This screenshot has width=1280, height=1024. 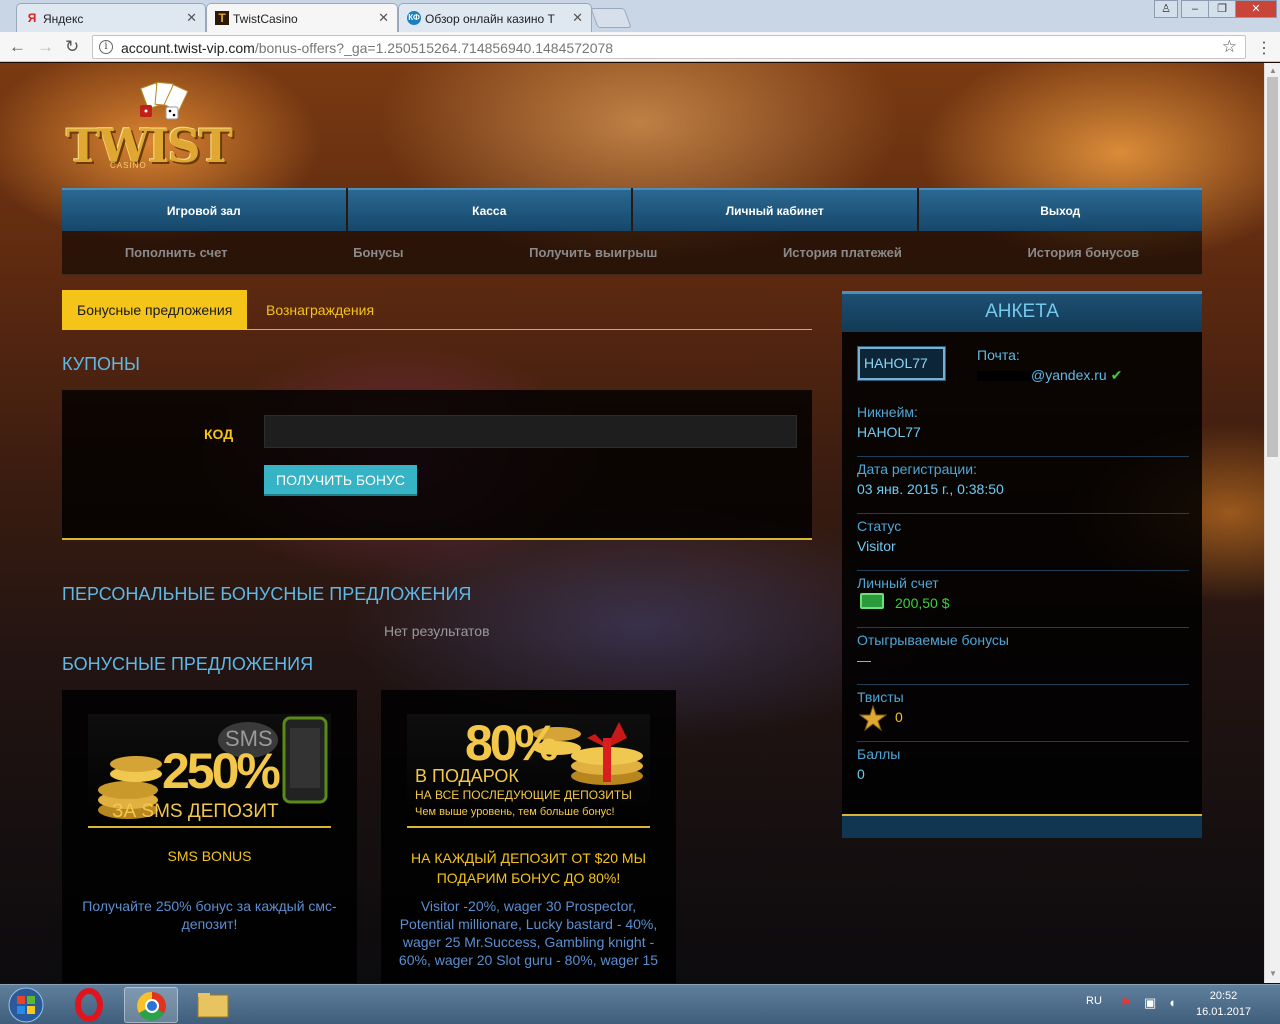 I want to click on profile-title: АНКЕТА, so click(x=1022, y=313).